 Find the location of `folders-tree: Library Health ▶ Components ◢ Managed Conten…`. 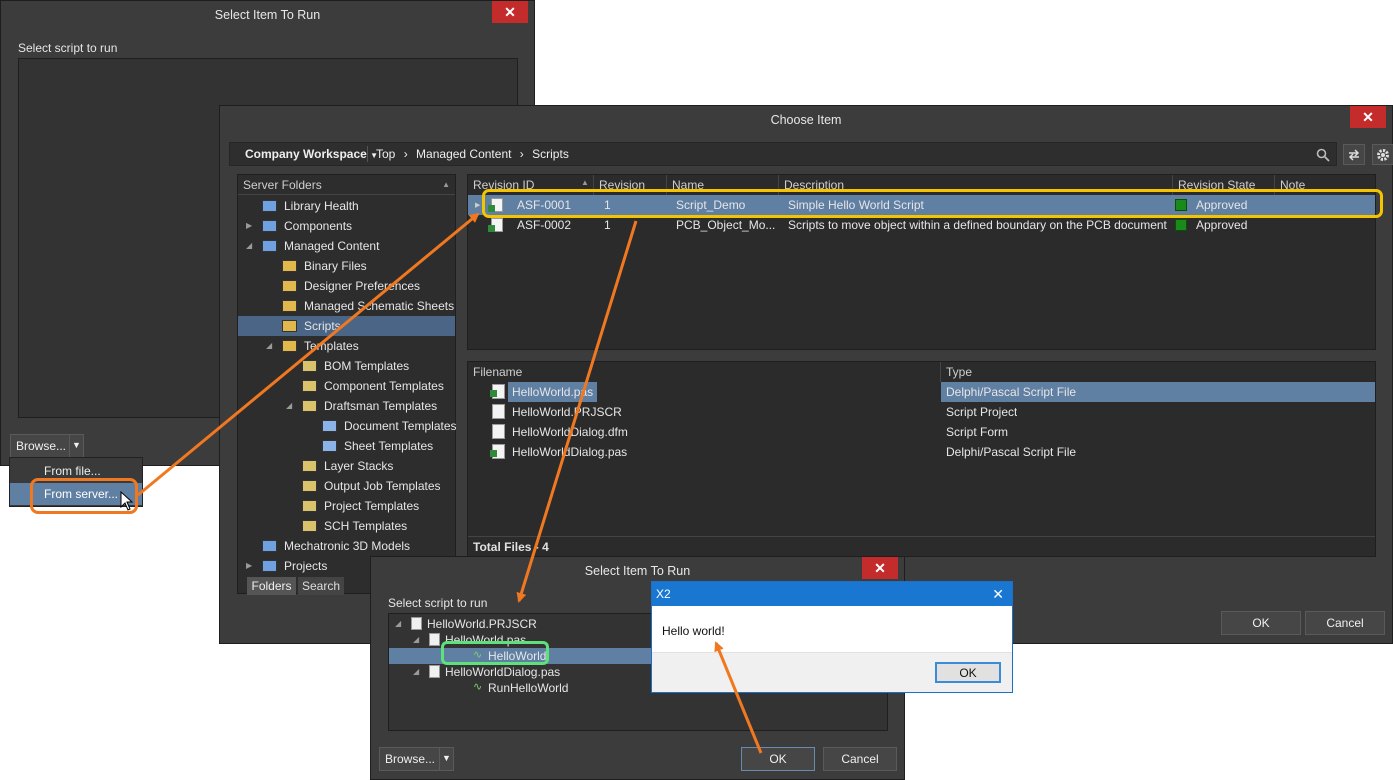

folders-tree: Library Health ▶ Components ◢ Managed Conten… is located at coordinates (347, 386).